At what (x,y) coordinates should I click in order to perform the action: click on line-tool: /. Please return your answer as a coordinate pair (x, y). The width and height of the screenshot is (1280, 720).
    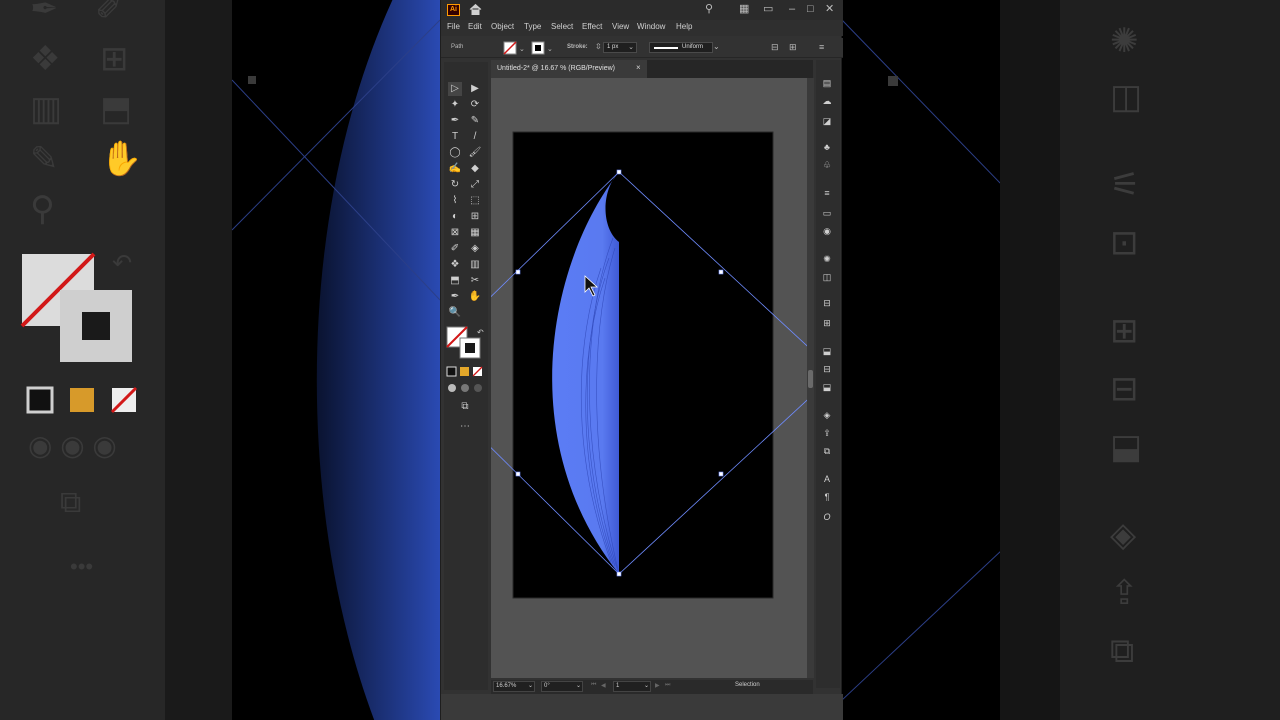
    Looking at the image, I should click on (475, 137).